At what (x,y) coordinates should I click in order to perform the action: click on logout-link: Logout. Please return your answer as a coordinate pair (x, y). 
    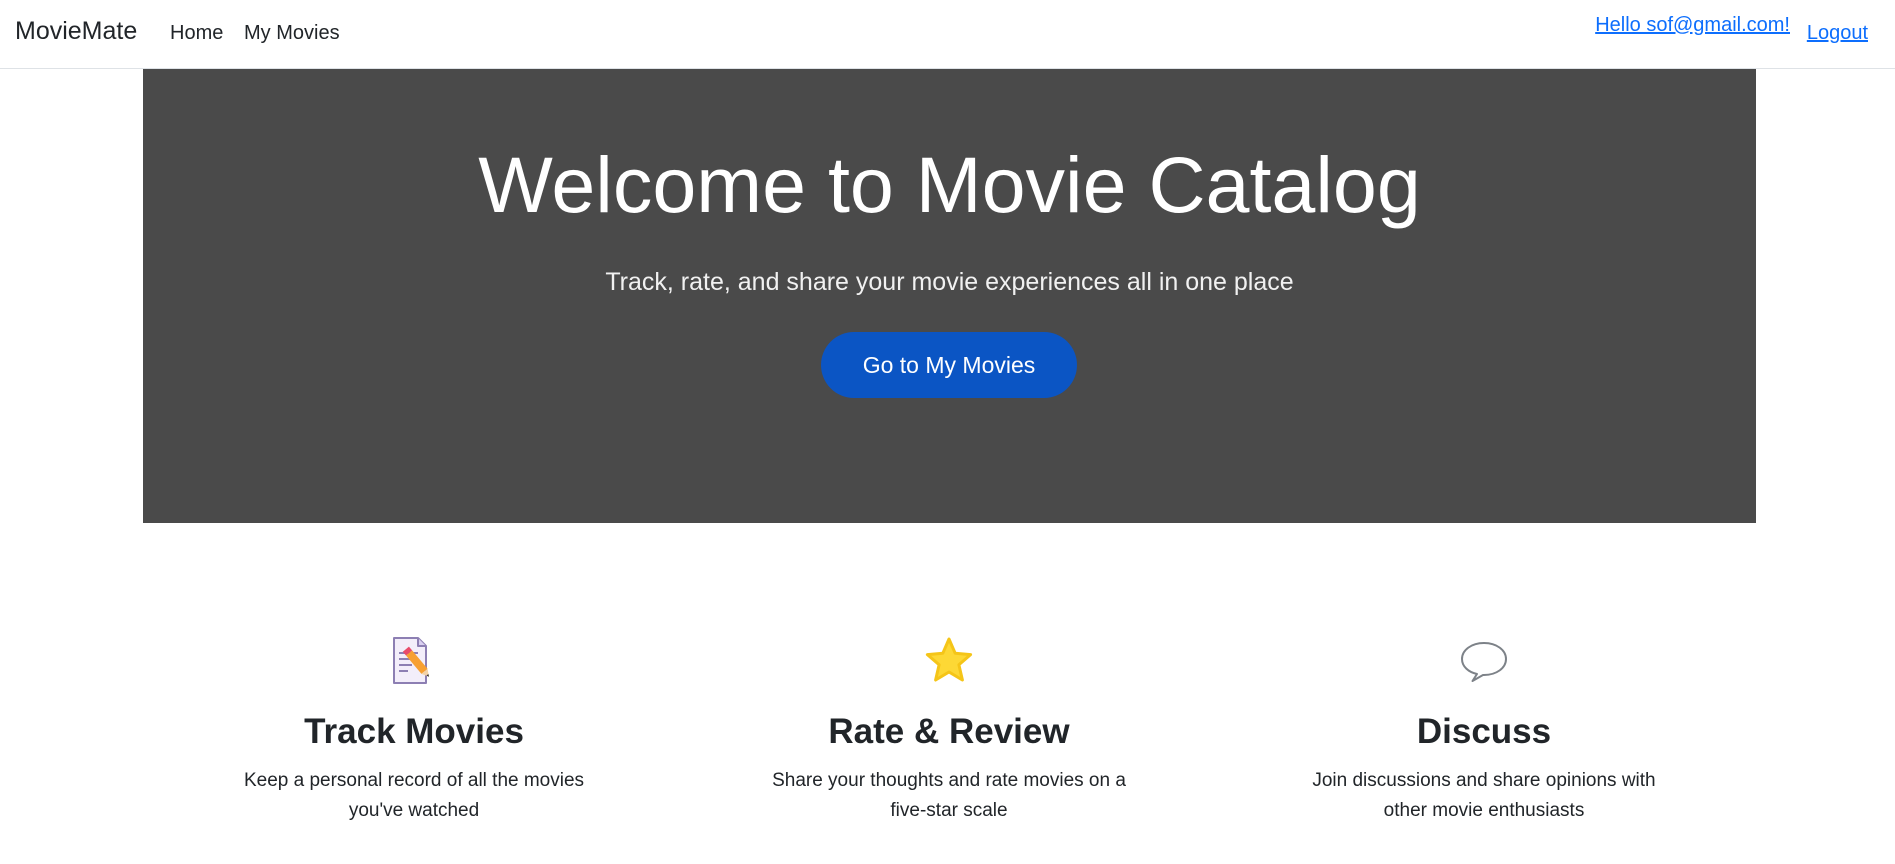
    Looking at the image, I should click on (1837, 33).